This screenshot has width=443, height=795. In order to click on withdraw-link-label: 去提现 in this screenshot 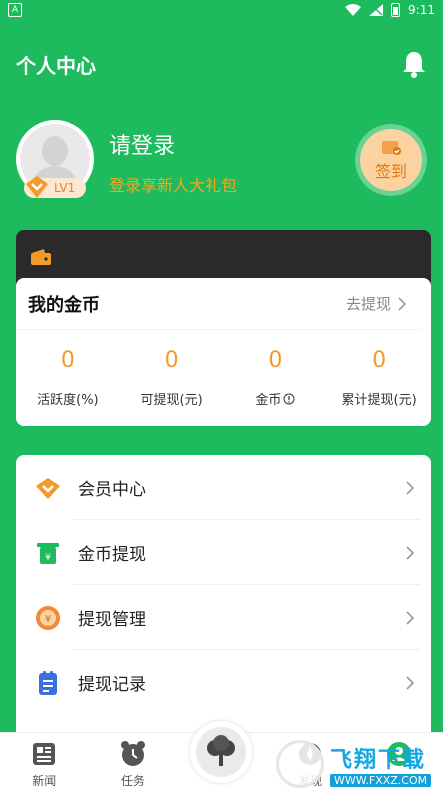, I will do `click(368, 304)`.